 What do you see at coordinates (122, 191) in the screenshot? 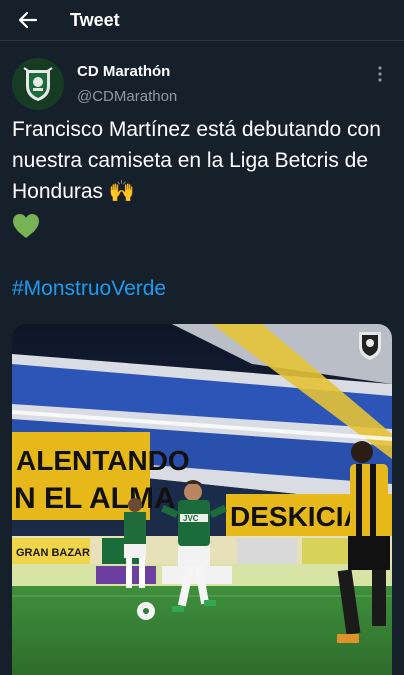
I see `raised-hands-emoji: 🙌` at bounding box center [122, 191].